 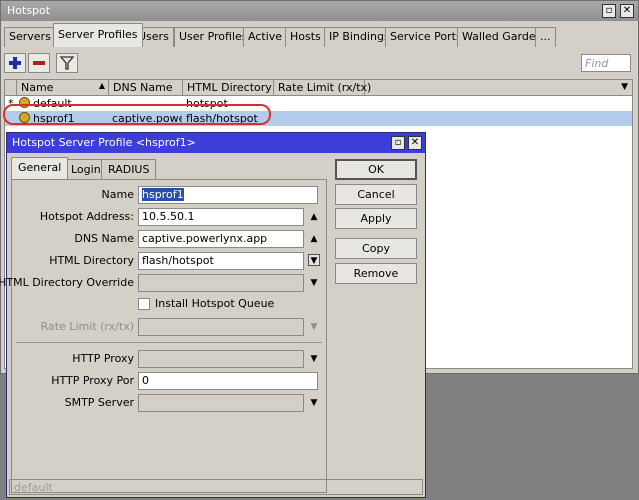 What do you see at coordinates (146, 88) in the screenshot?
I see `header-dns: DNS Name` at bounding box center [146, 88].